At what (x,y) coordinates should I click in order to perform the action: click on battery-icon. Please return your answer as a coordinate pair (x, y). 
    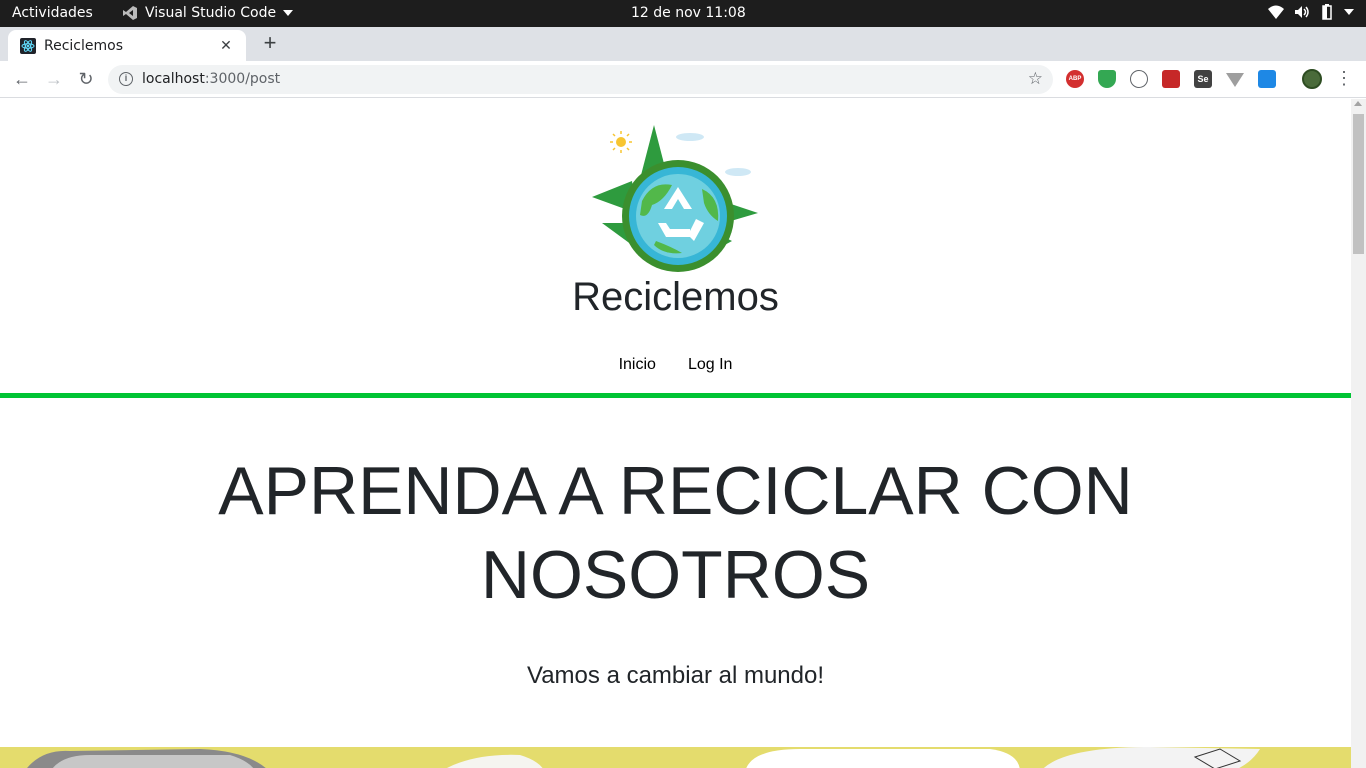
    Looking at the image, I should click on (1327, 12).